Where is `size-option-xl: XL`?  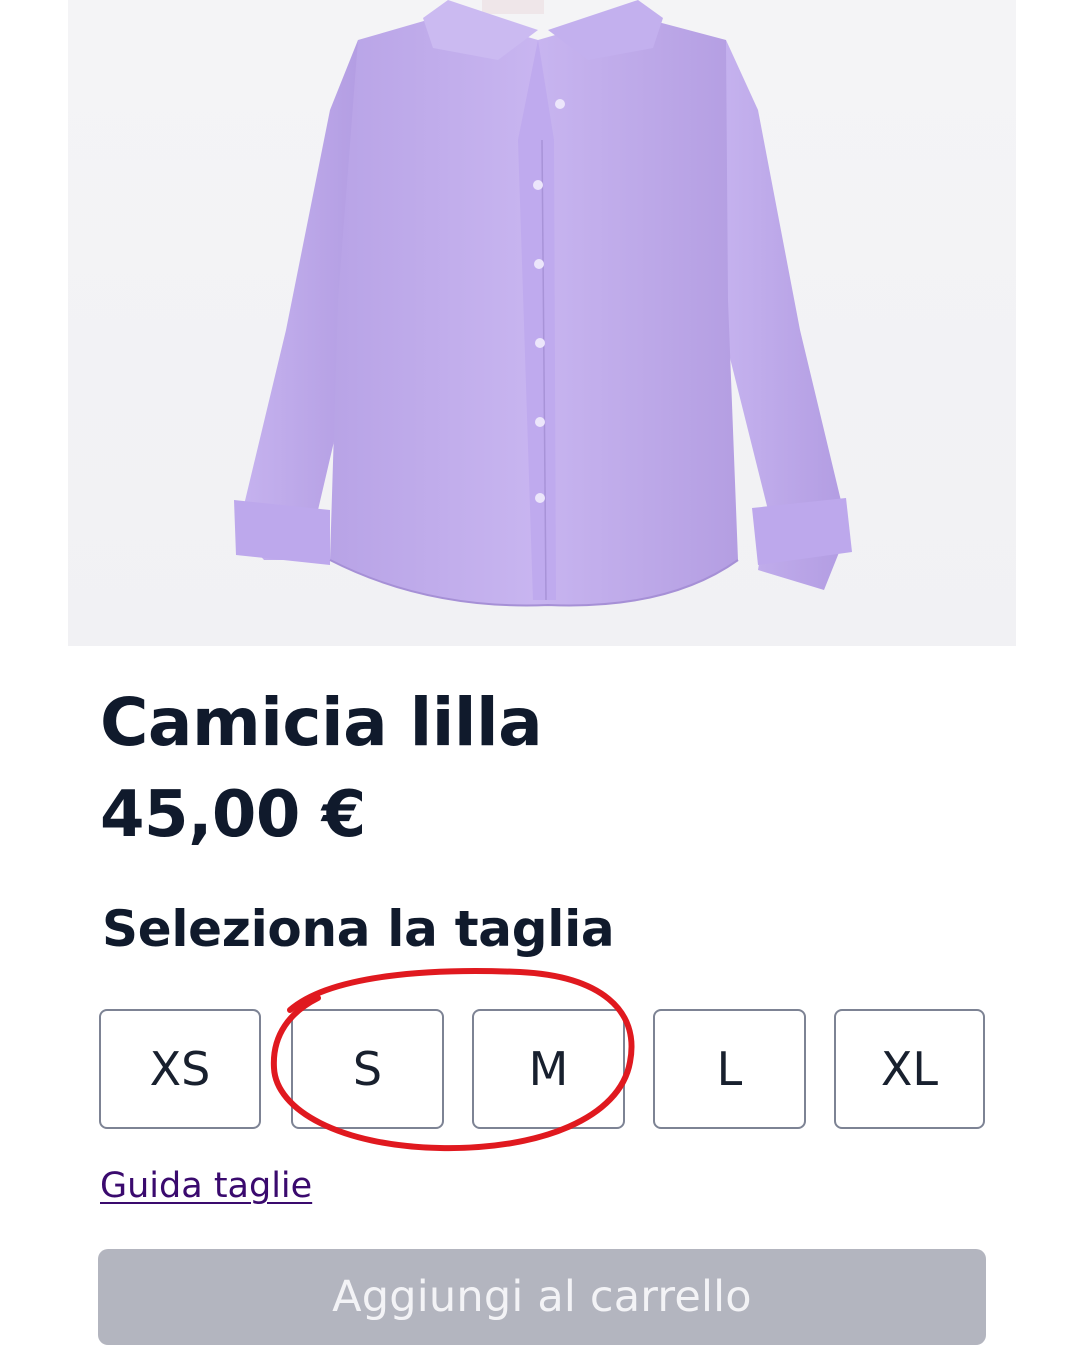
size-option-xl: XL is located at coordinates (909, 1069).